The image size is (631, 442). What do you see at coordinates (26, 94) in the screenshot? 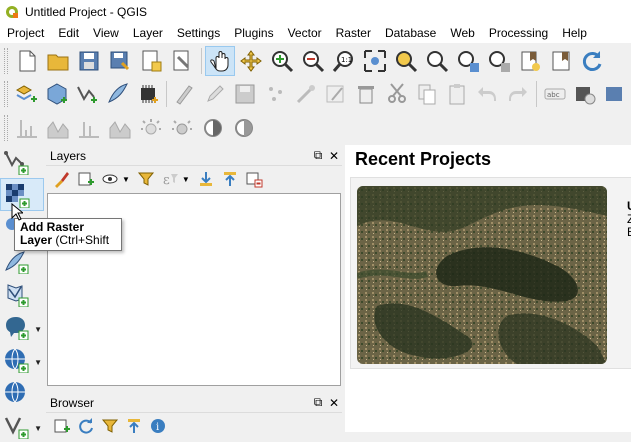
I see `data-source-manager-button` at bounding box center [26, 94].